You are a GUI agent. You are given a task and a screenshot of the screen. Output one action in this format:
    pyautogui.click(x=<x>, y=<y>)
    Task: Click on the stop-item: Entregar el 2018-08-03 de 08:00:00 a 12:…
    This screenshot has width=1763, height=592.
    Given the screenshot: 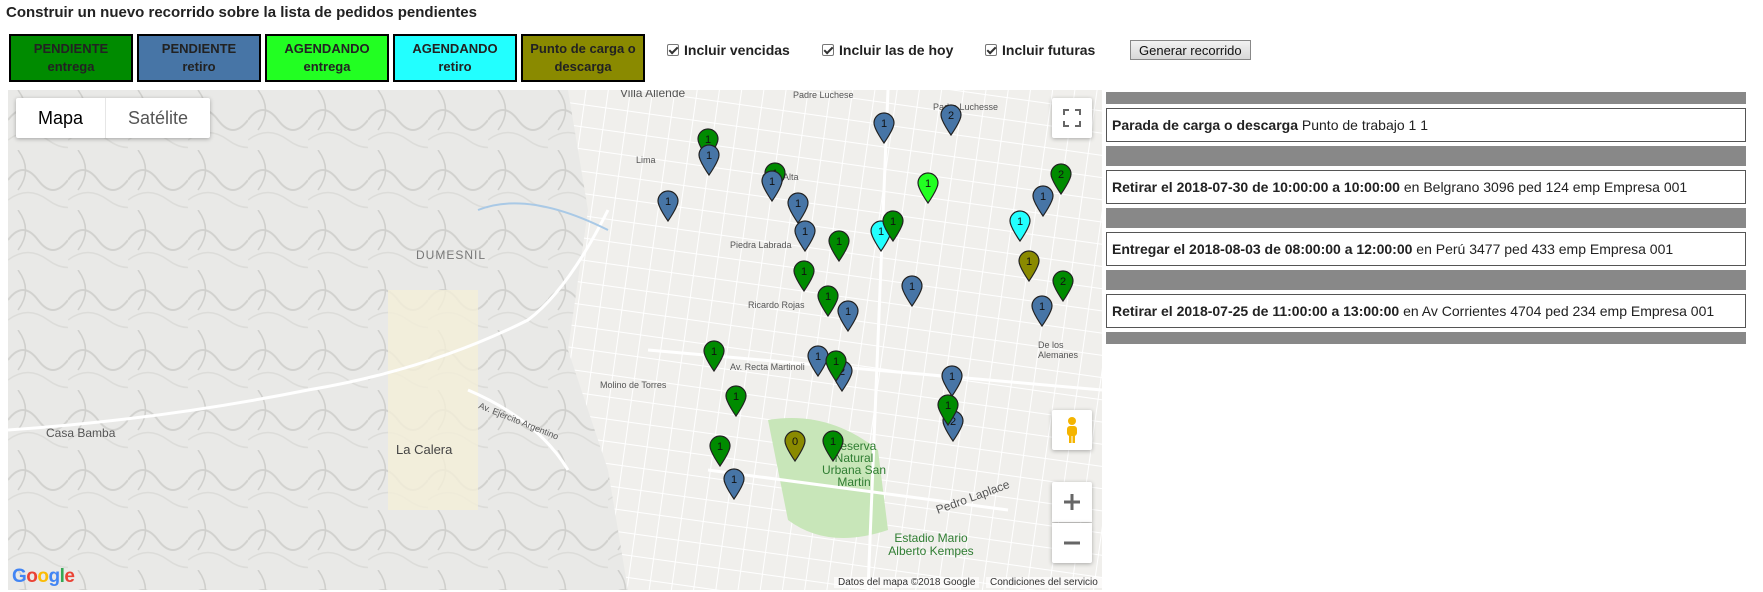 What is the action you would take?
    pyautogui.click(x=1426, y=249)
    